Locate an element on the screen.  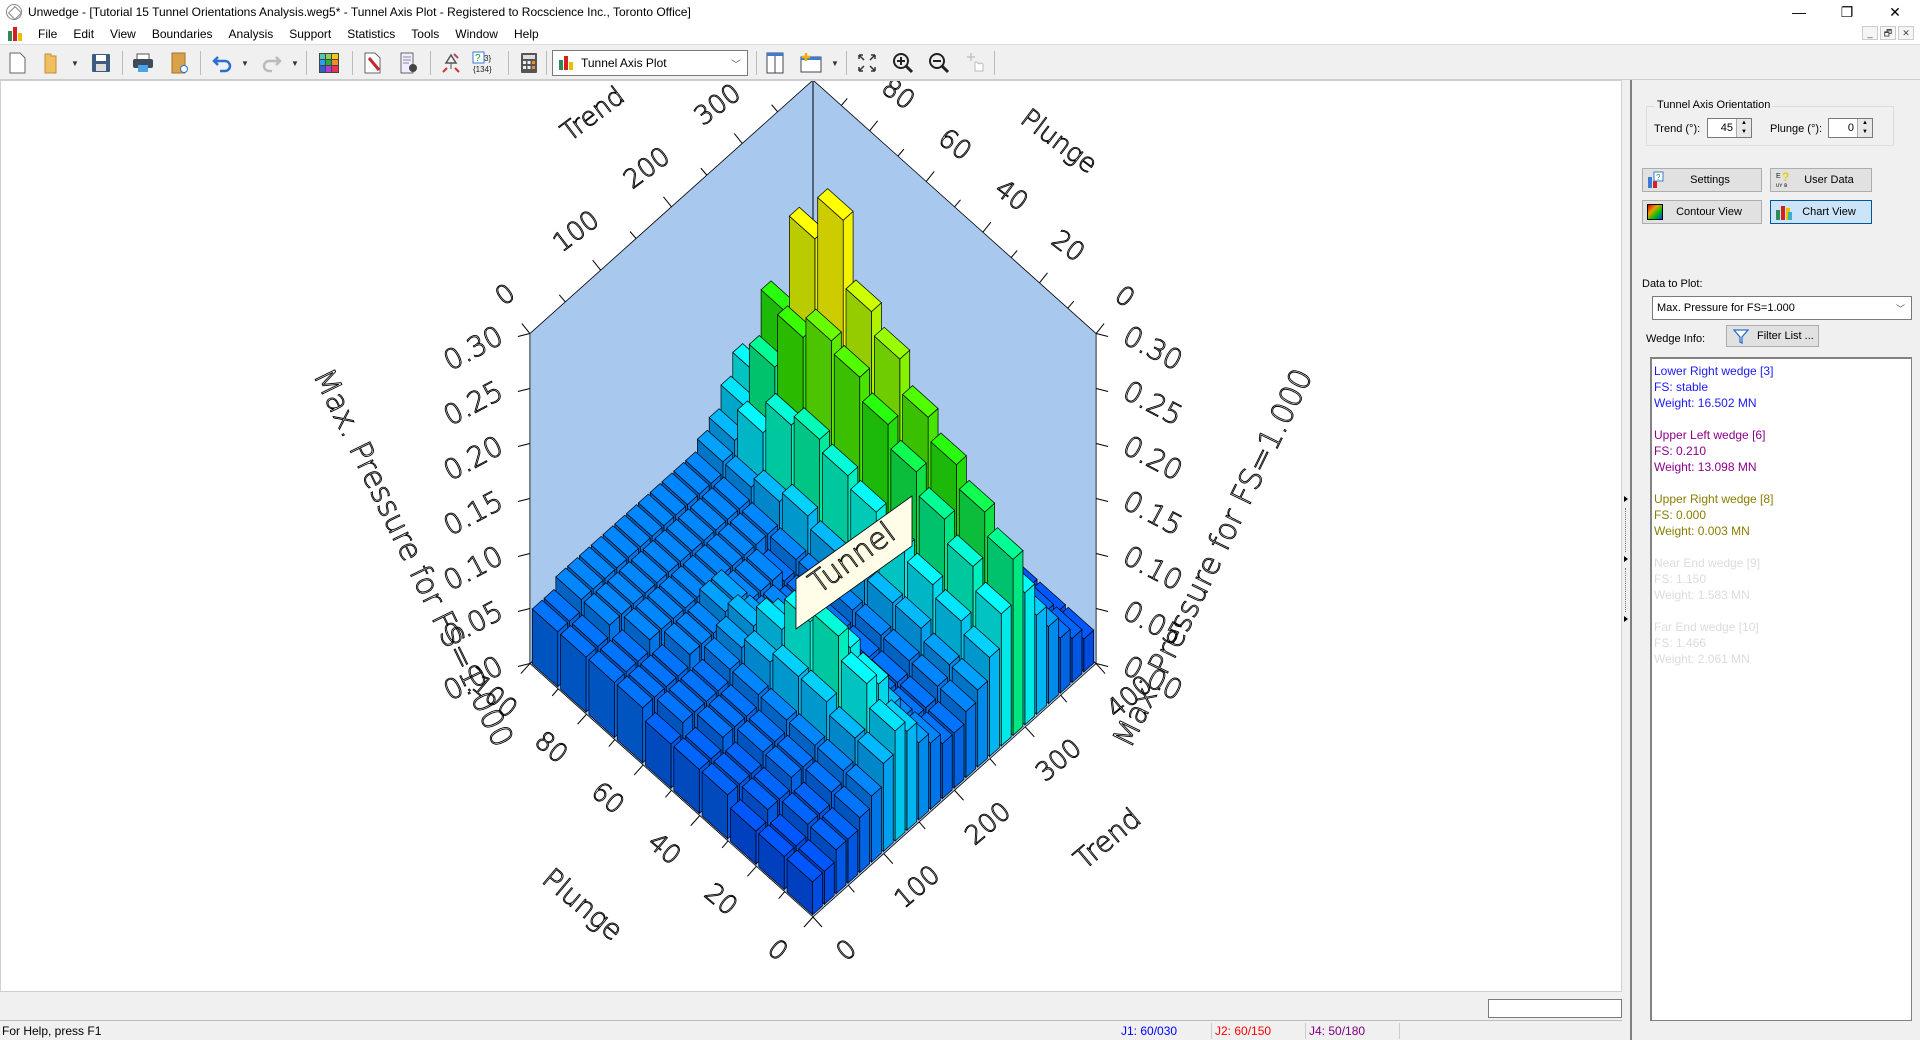
tile-vertical-icon is located at coordinates (775, 63).